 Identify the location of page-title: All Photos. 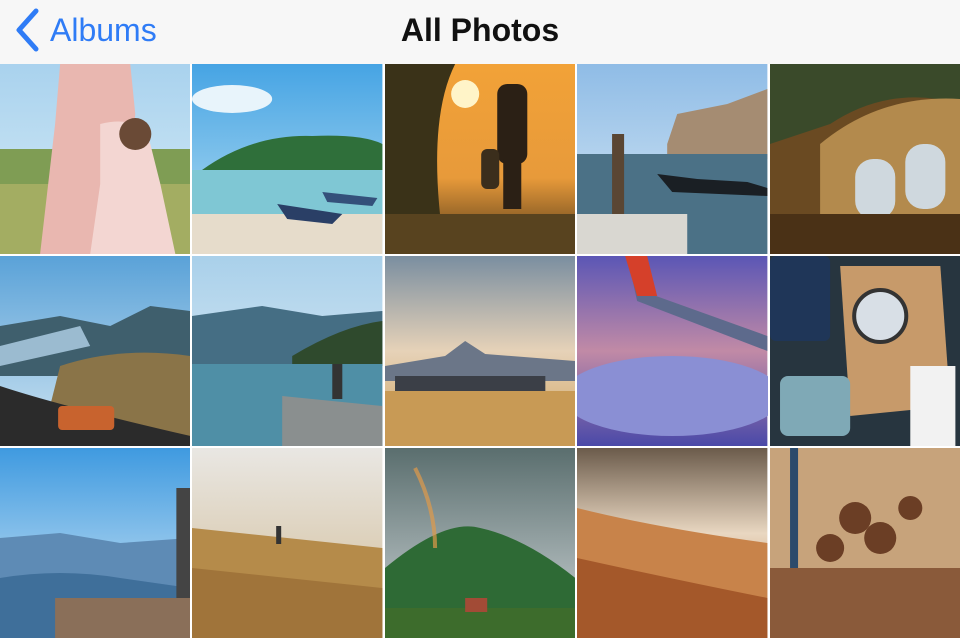
(480, 29).